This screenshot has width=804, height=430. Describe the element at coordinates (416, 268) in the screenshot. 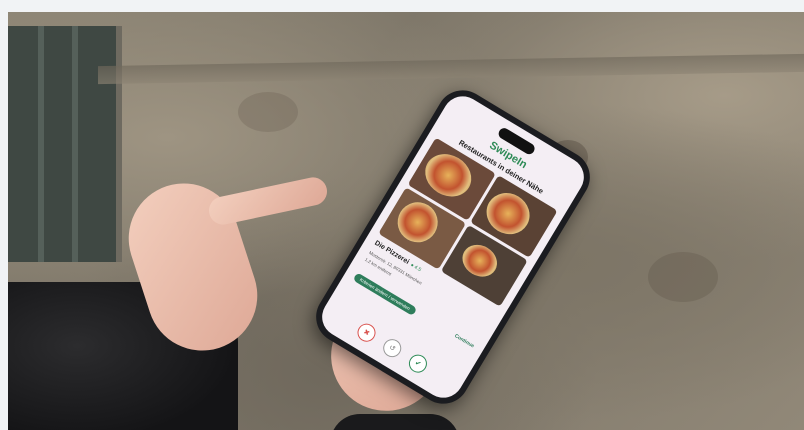

I see `restaurant-rating: ● 4.5` at that location.